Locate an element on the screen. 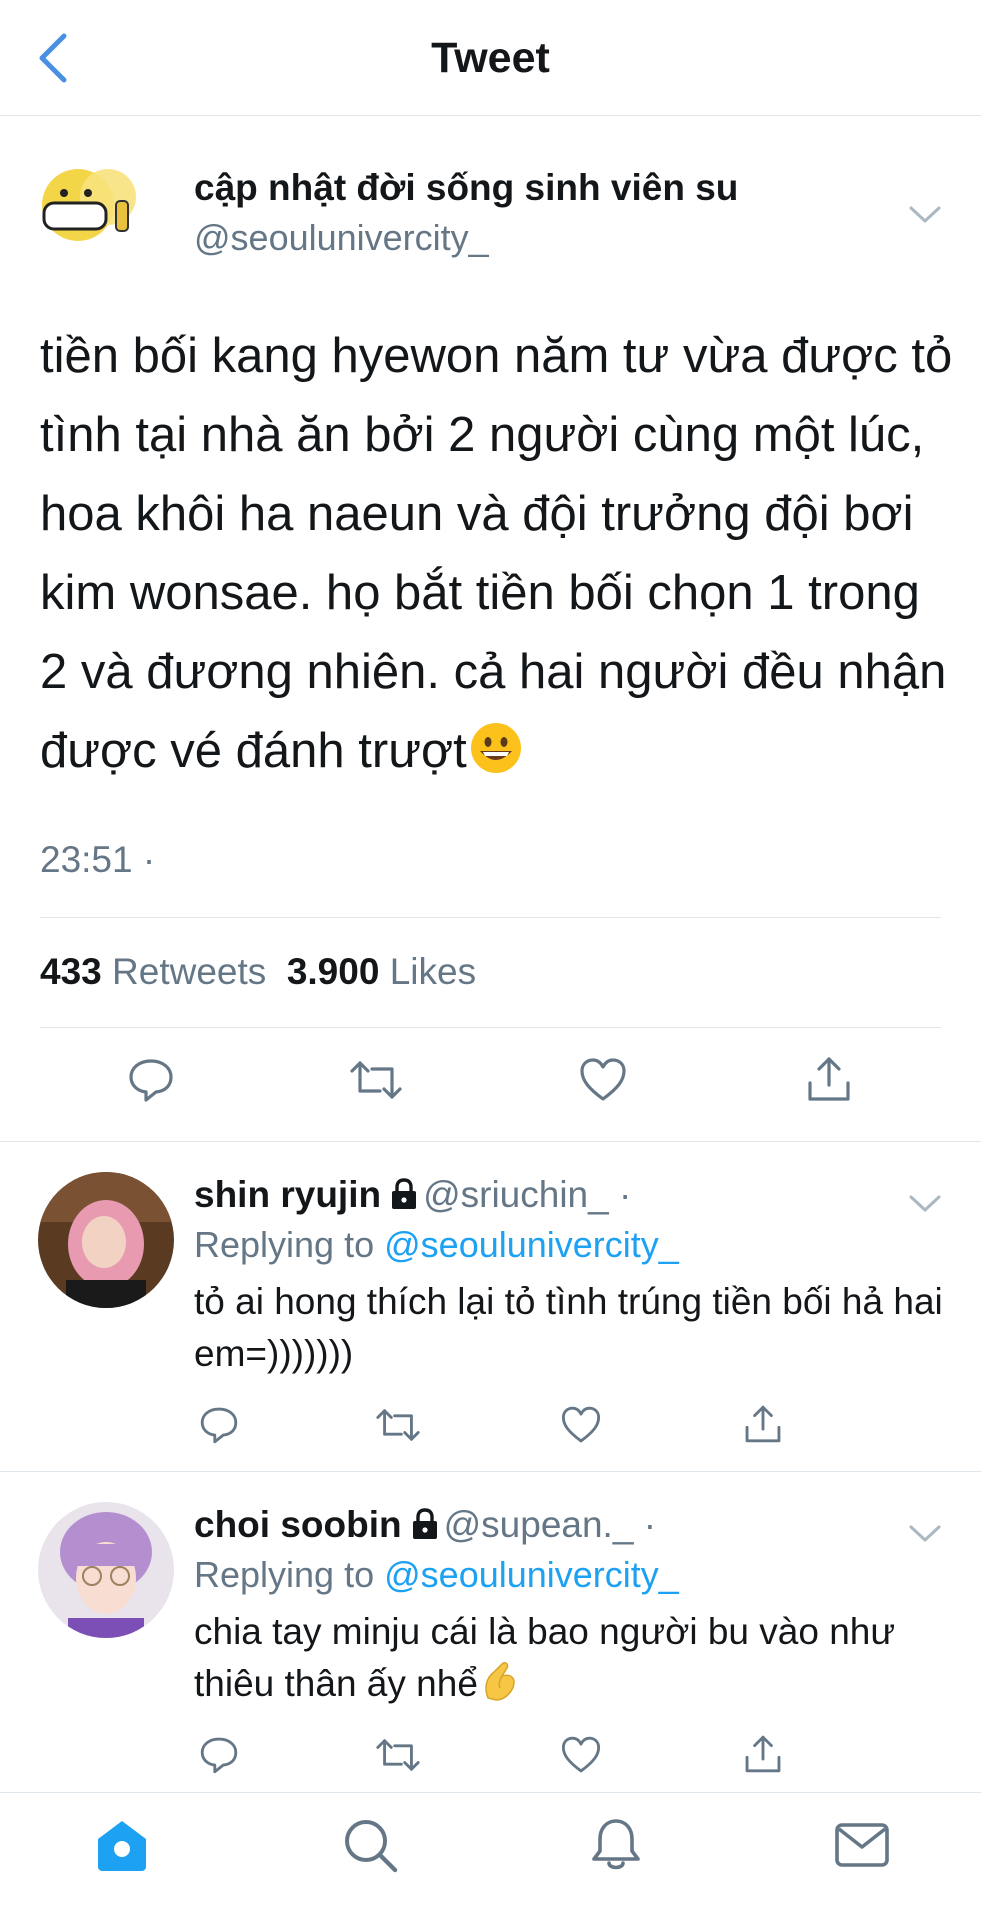 The width and height of the screenshot is (981, 1920). page-title: Tweet is located at coordinates (490, 58).